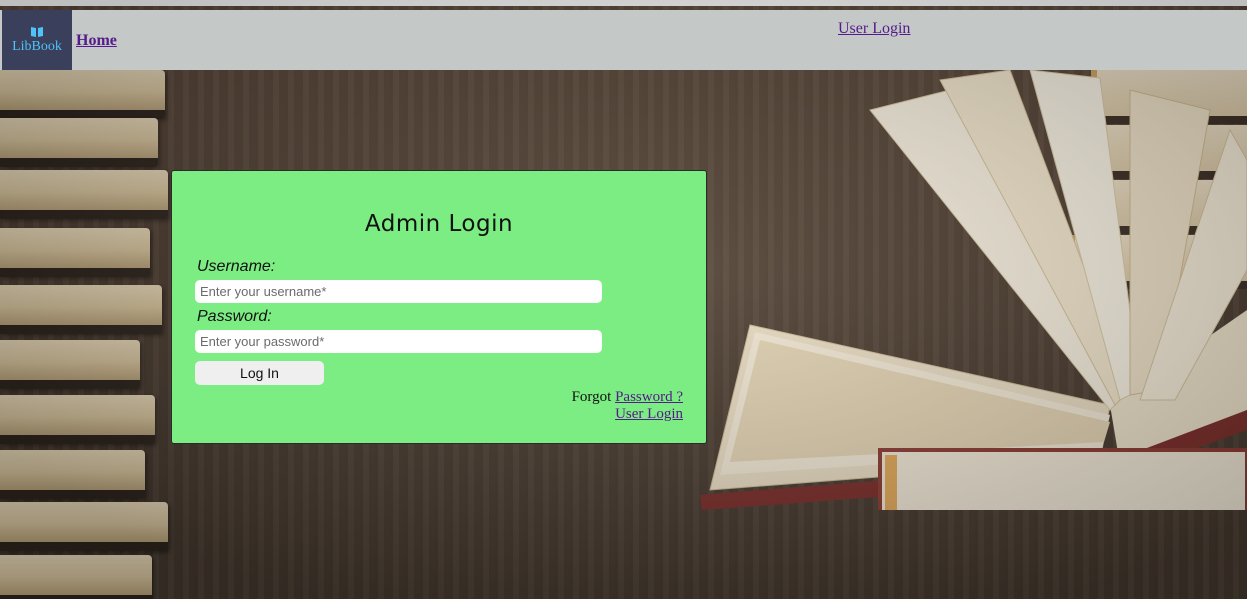 The image size is (1247, 599). What do you see at coordinates (649, 397) in the screenshot?
I see `forgot-password-link: Password ?` at bounding box center [649, 397].